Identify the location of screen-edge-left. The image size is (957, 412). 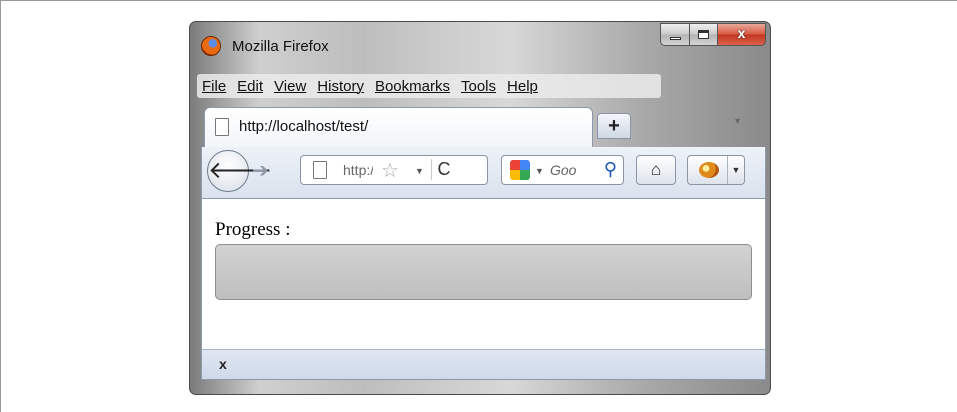
(0, 206).